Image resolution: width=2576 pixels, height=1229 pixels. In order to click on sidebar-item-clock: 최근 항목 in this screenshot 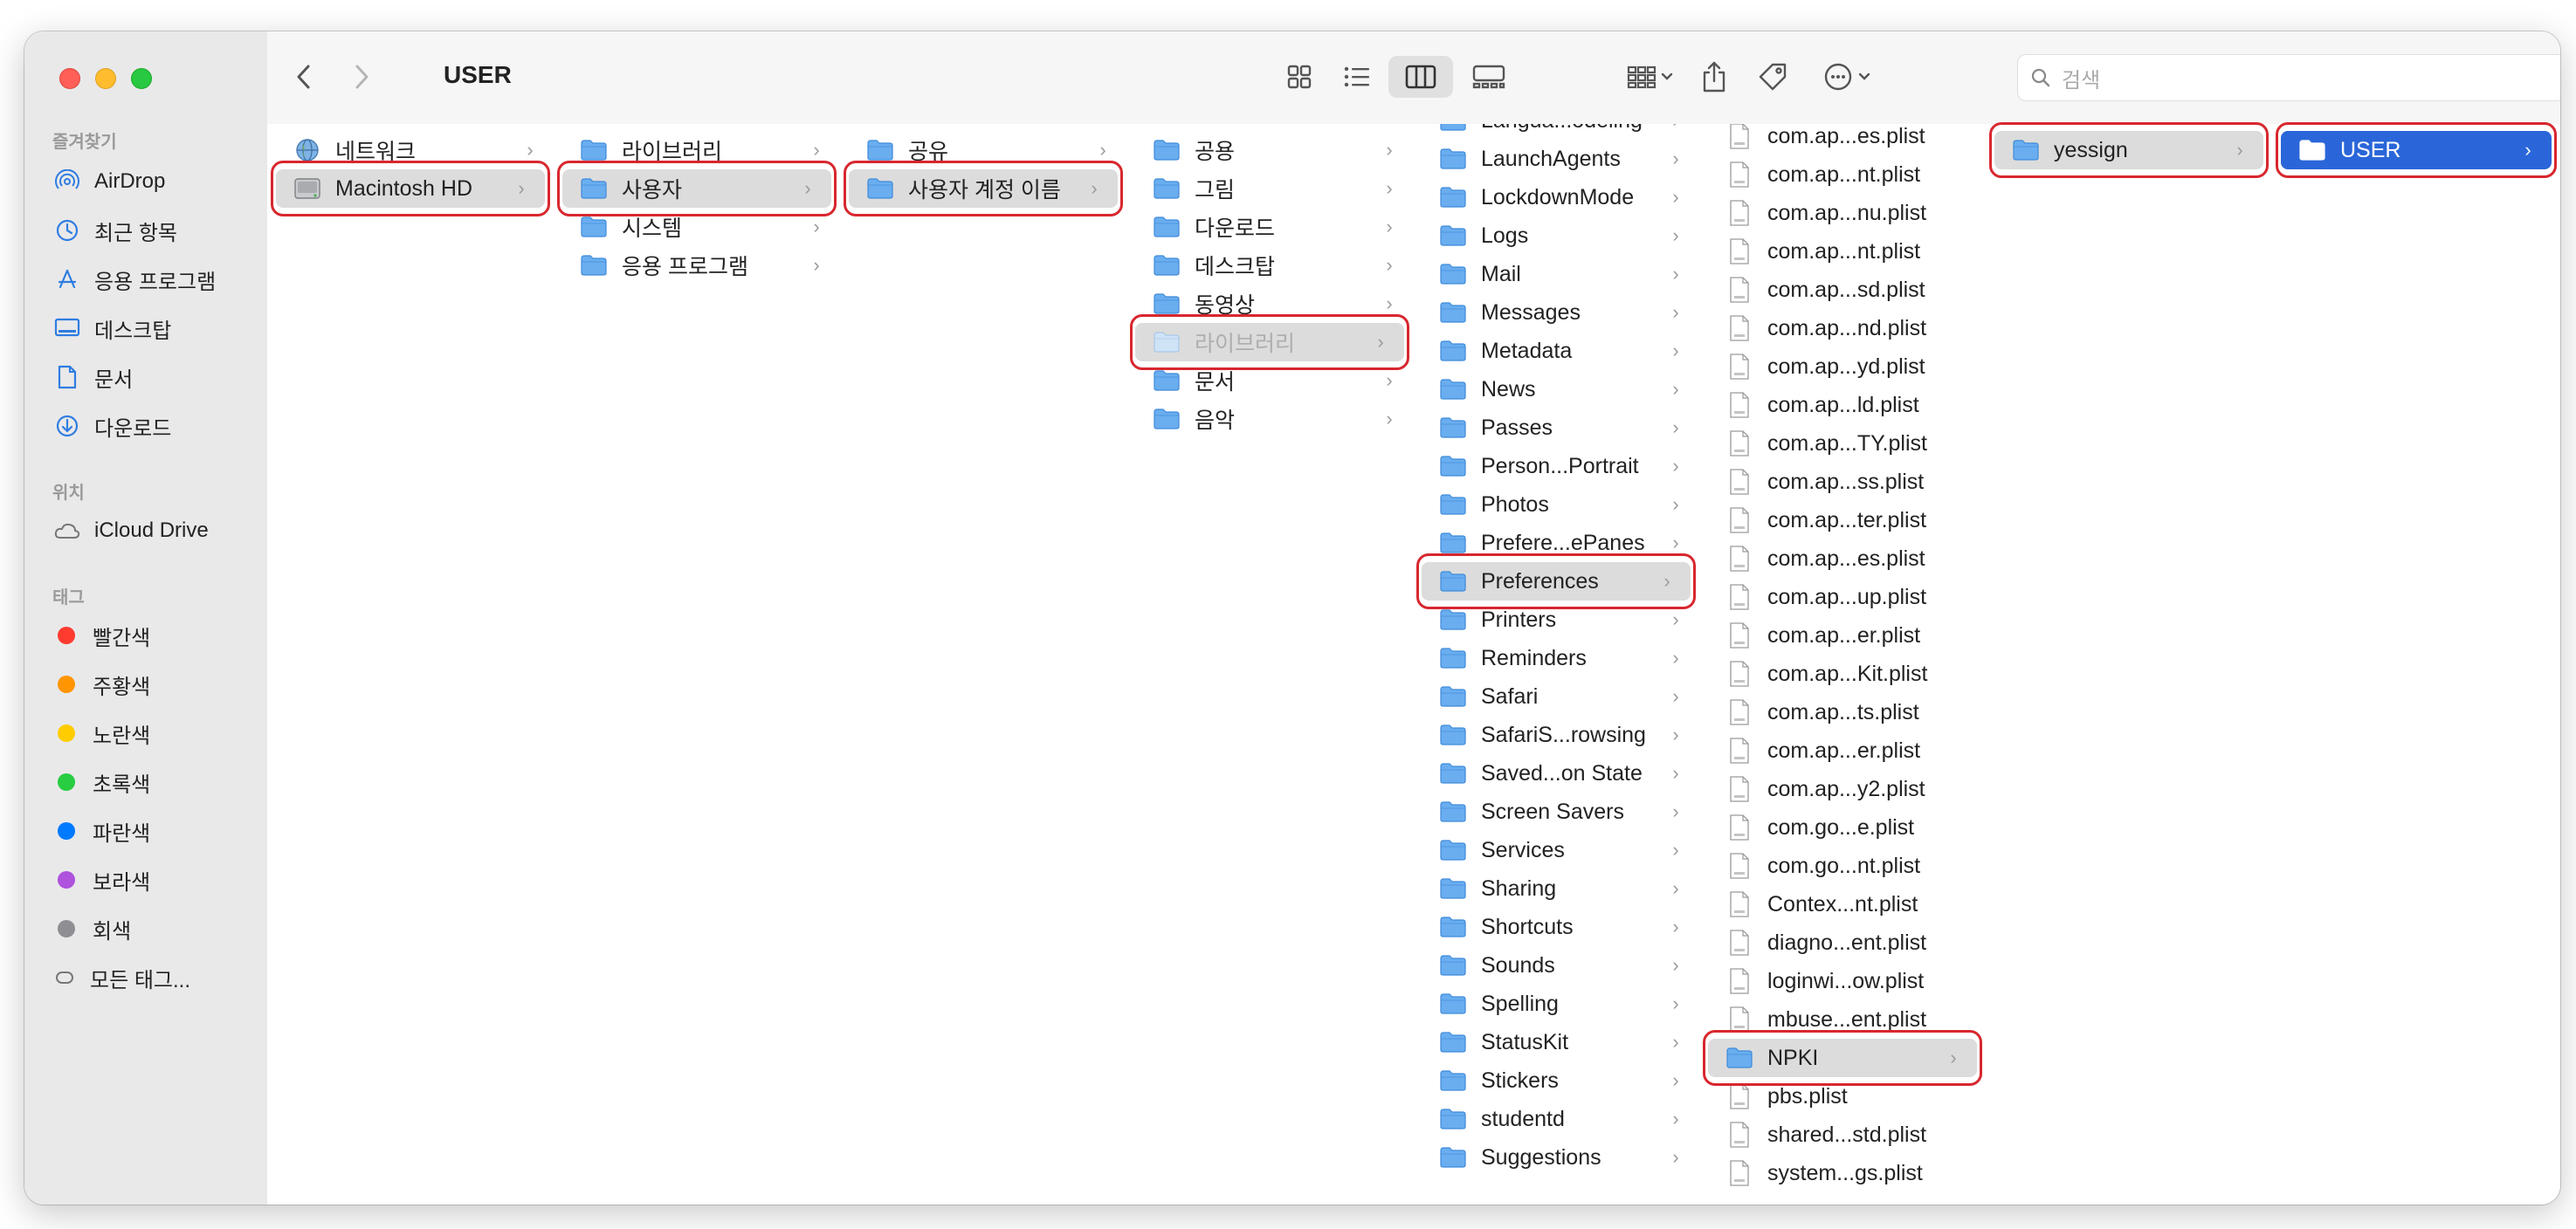, I will do `click(152, 230)`.